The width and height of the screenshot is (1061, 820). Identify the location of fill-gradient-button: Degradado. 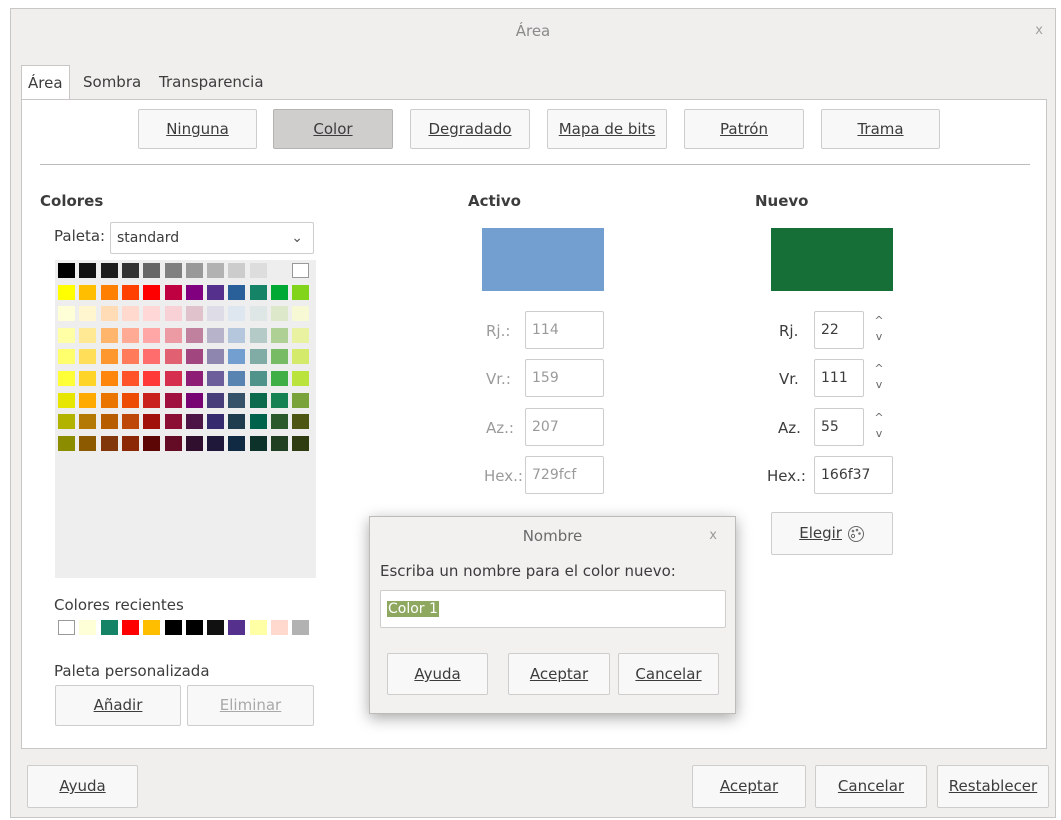
(470, 129).